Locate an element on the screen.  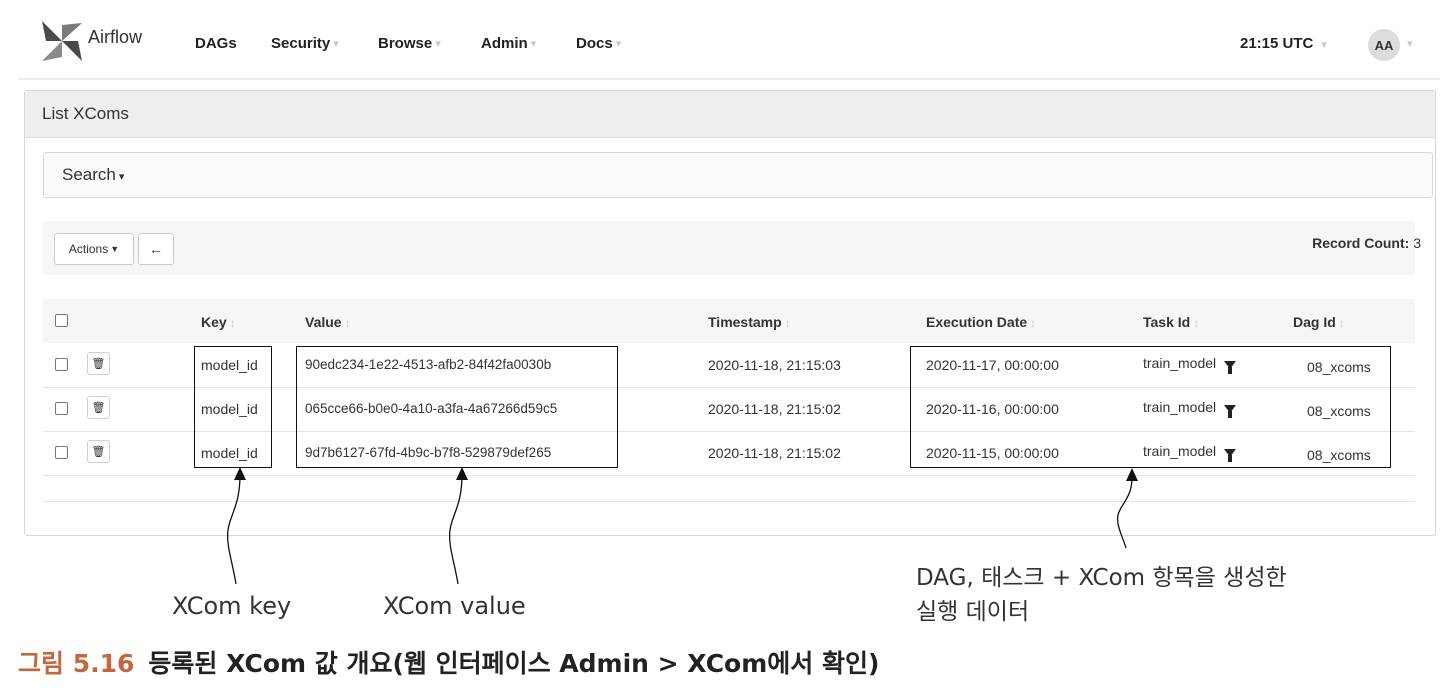
nav-browse: Browse ▾ is located at coordinates (409, 43).